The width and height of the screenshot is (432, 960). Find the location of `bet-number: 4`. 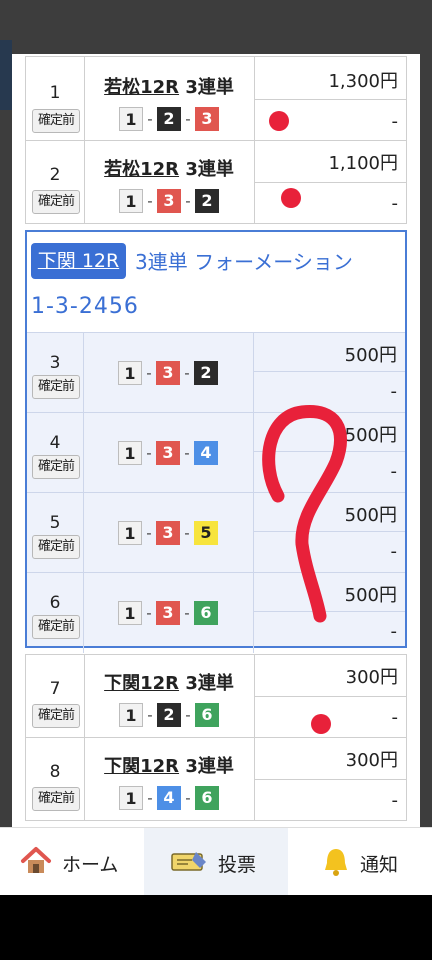

bet-number: 4 is located at coordinates (55, 443).